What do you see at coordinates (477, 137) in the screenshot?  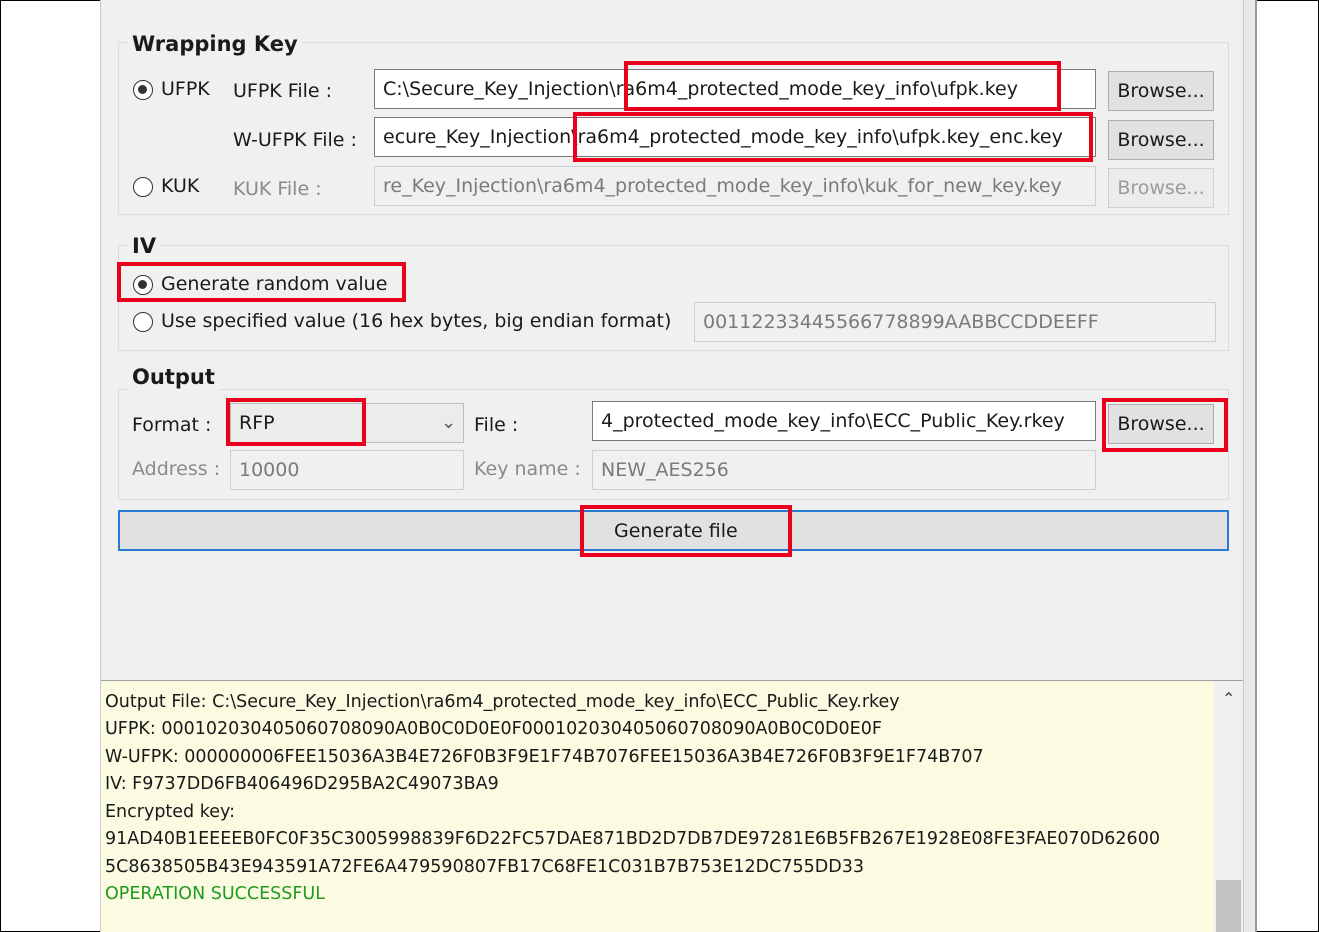 I see `wufpk-file-value-dir: ecure_Key_Injection` at bounding box center [477, 137].